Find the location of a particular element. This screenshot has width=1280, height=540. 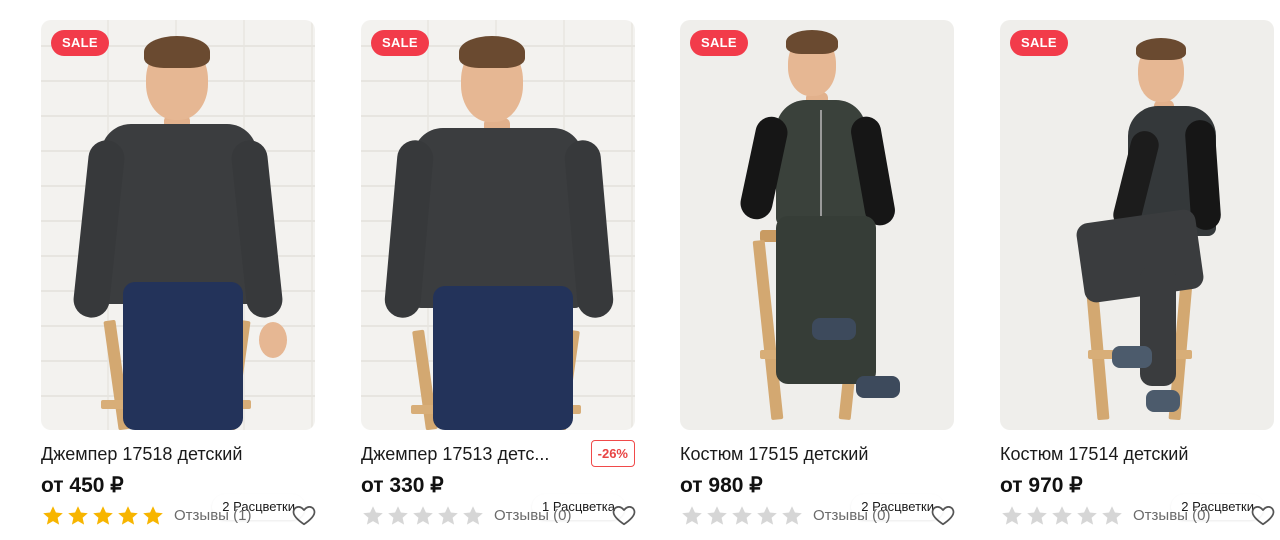

product-title: Джемпер 17518 детский is located at coordinates (179, 454).